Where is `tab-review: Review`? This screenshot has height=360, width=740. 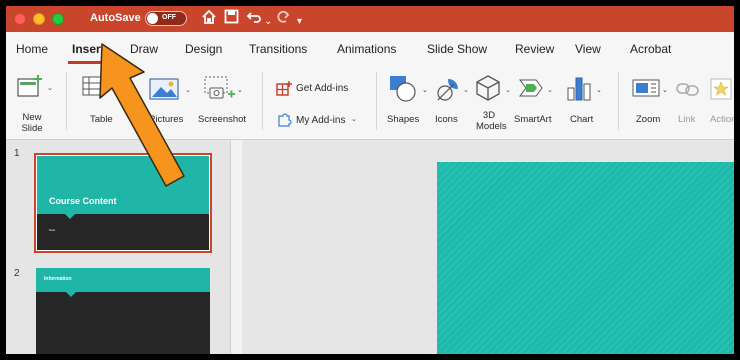
tab-review: Review is located at coordinates (534, 49).